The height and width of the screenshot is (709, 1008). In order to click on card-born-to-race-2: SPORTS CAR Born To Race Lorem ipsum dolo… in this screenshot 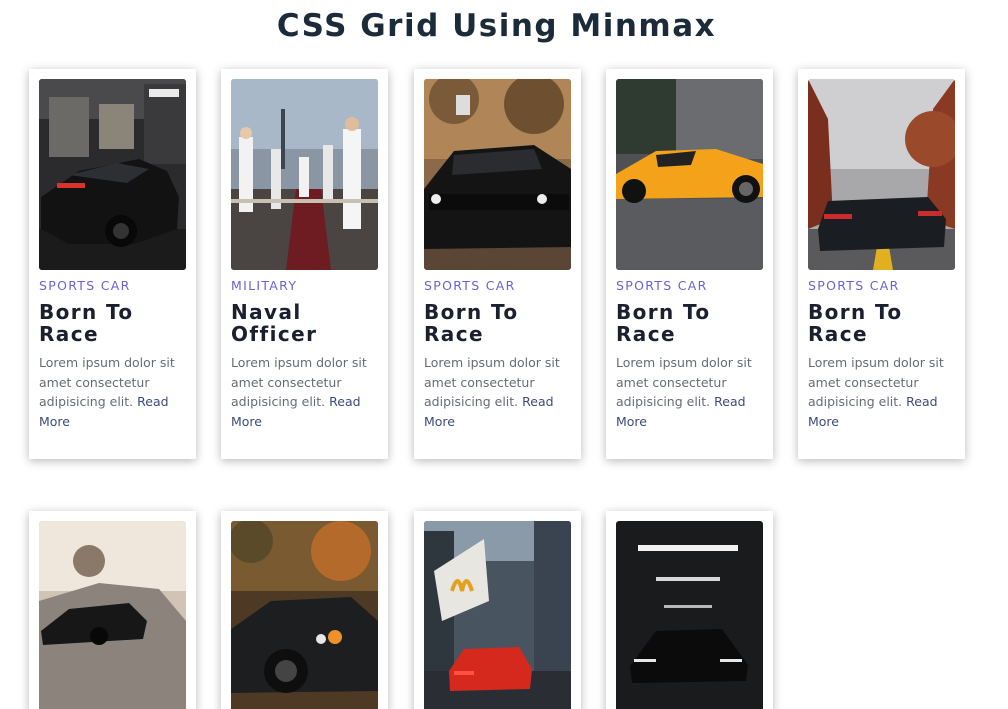, I will do `click(497, 264)`.